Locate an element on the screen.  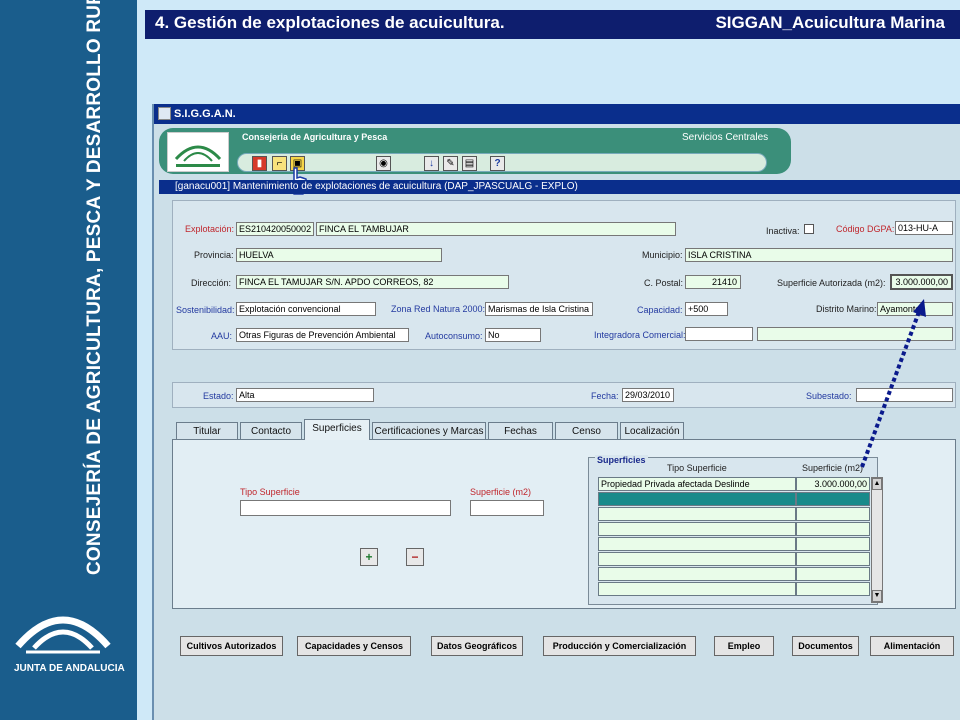
superficie-m2-label: Superficie (m2) is located at coordinates (501, 492).